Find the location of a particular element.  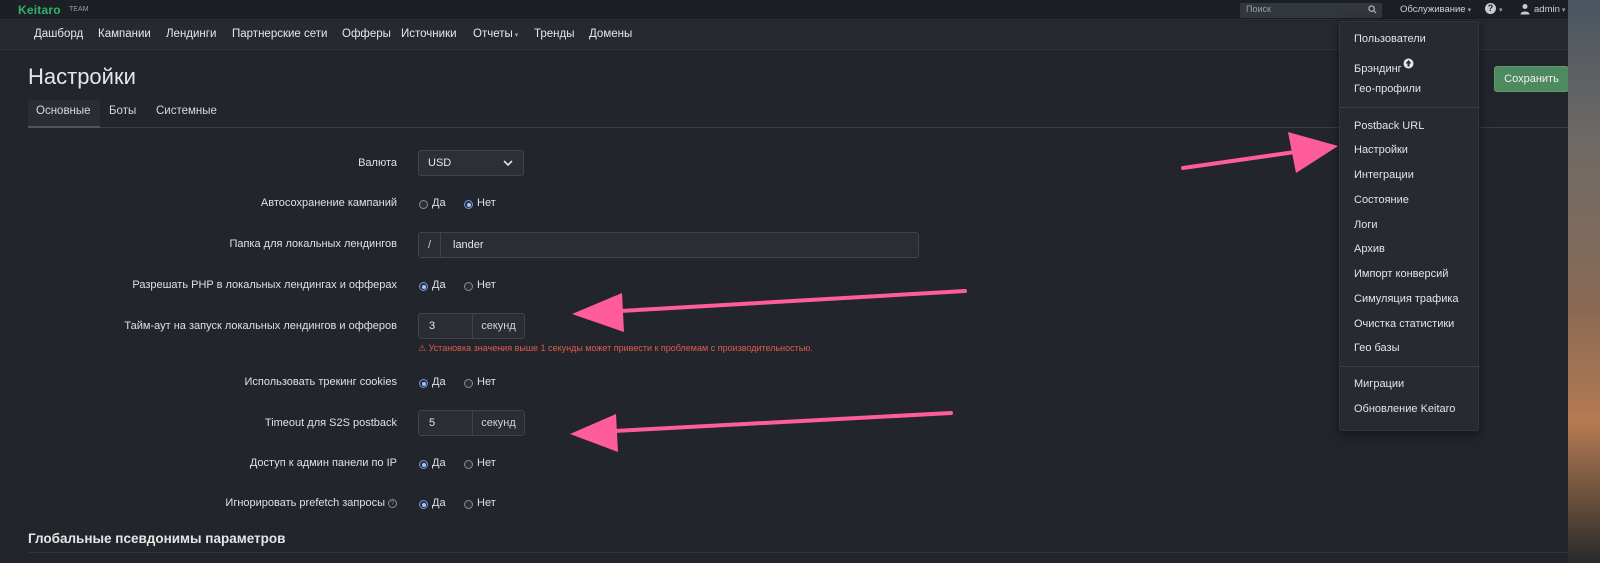

menu-item-status: Состояние is located at coordinates (1381, 200).